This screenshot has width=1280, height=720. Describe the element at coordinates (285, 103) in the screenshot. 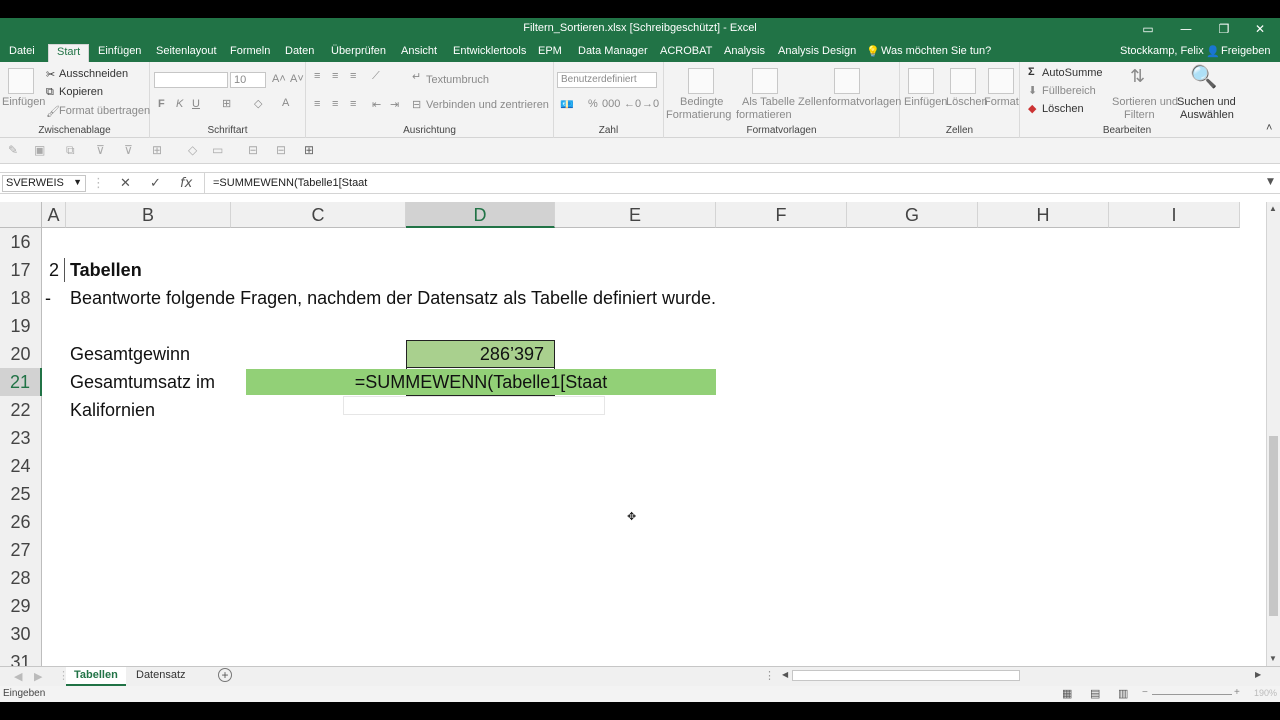

I see `font-color-icon: A` at that location.